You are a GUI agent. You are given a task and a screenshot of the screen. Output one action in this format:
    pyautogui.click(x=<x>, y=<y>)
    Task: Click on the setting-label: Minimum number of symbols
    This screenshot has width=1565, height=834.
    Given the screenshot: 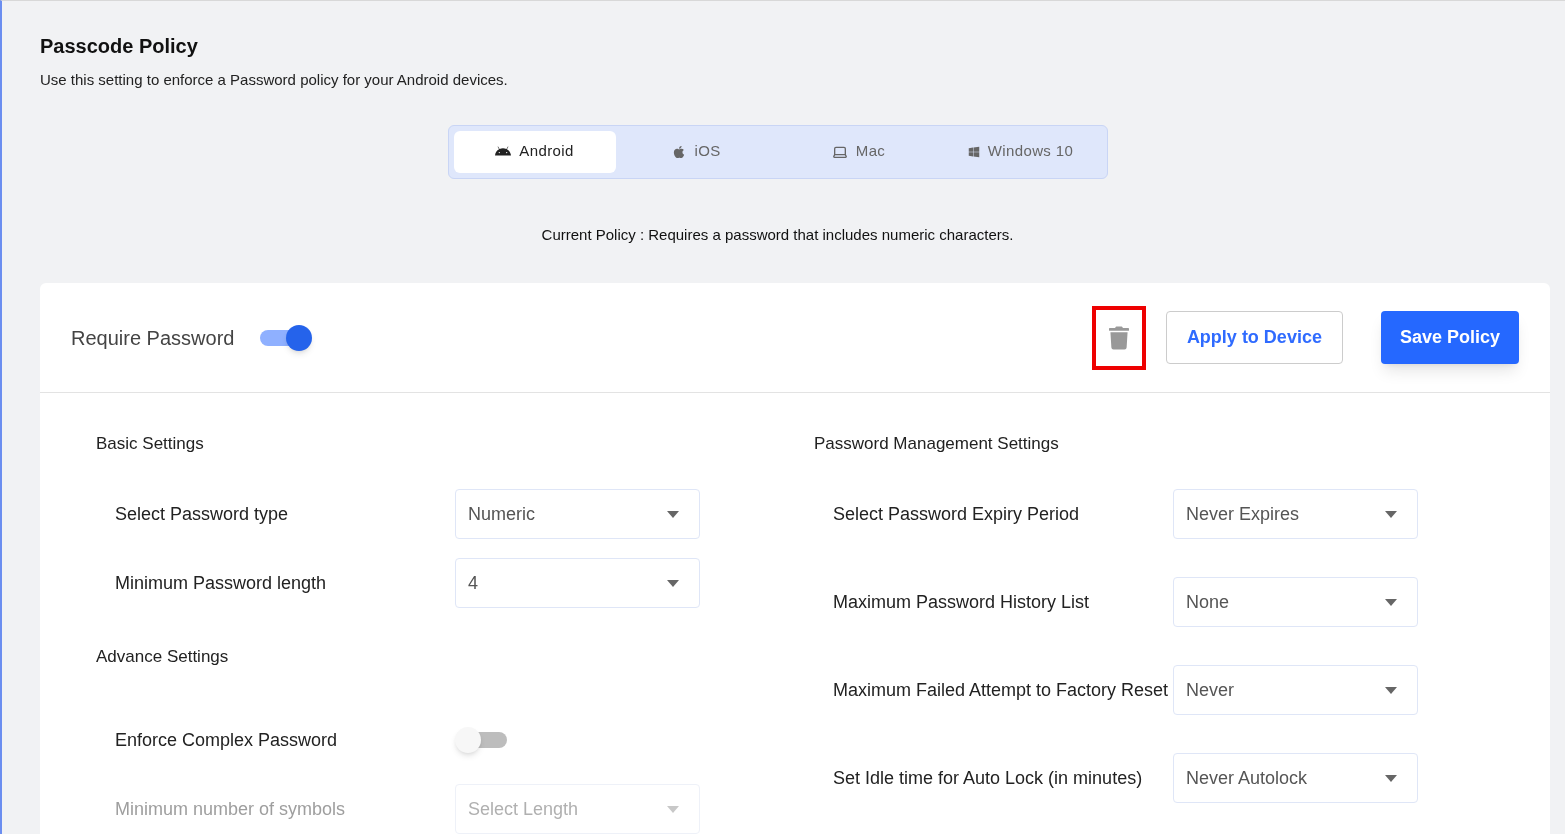 What is the action you would take?
    pyautogui.click(x=231, y=809)
    